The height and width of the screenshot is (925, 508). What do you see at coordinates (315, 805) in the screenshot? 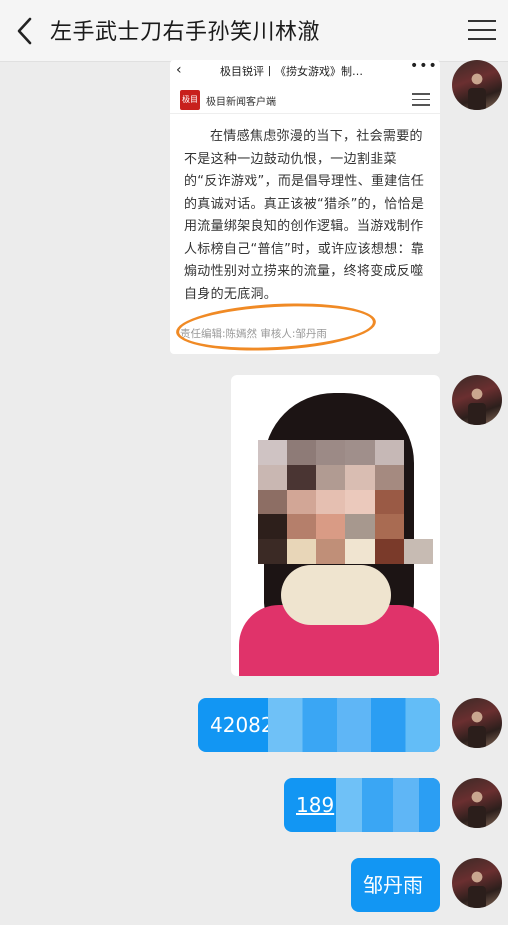
I see `message-text: 189` at bounding box center [315, 805].